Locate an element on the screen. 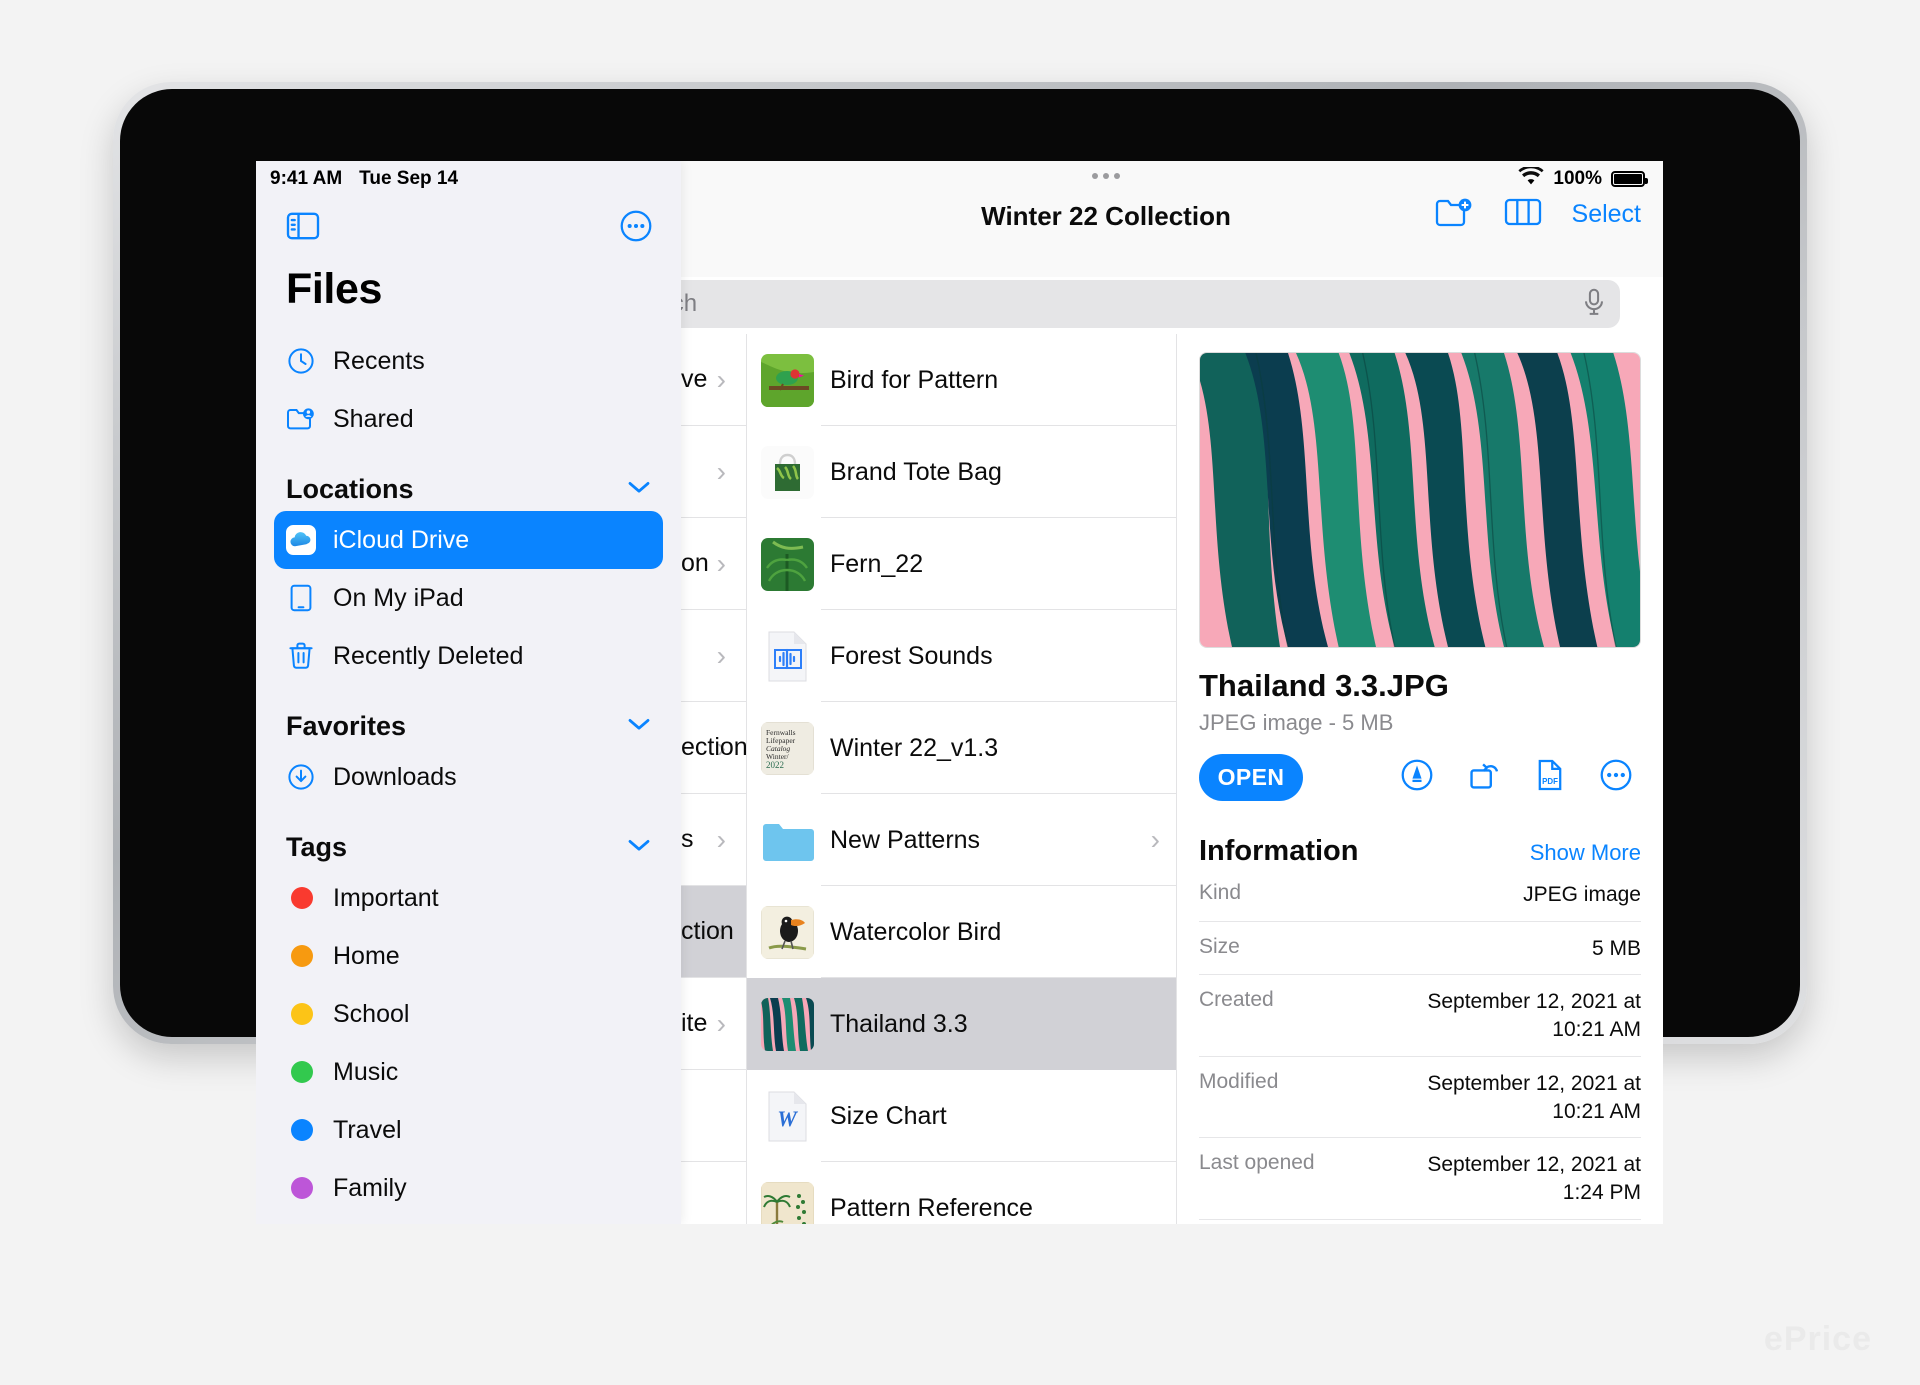  microphone-icon is located at coordinates (1594, 304).